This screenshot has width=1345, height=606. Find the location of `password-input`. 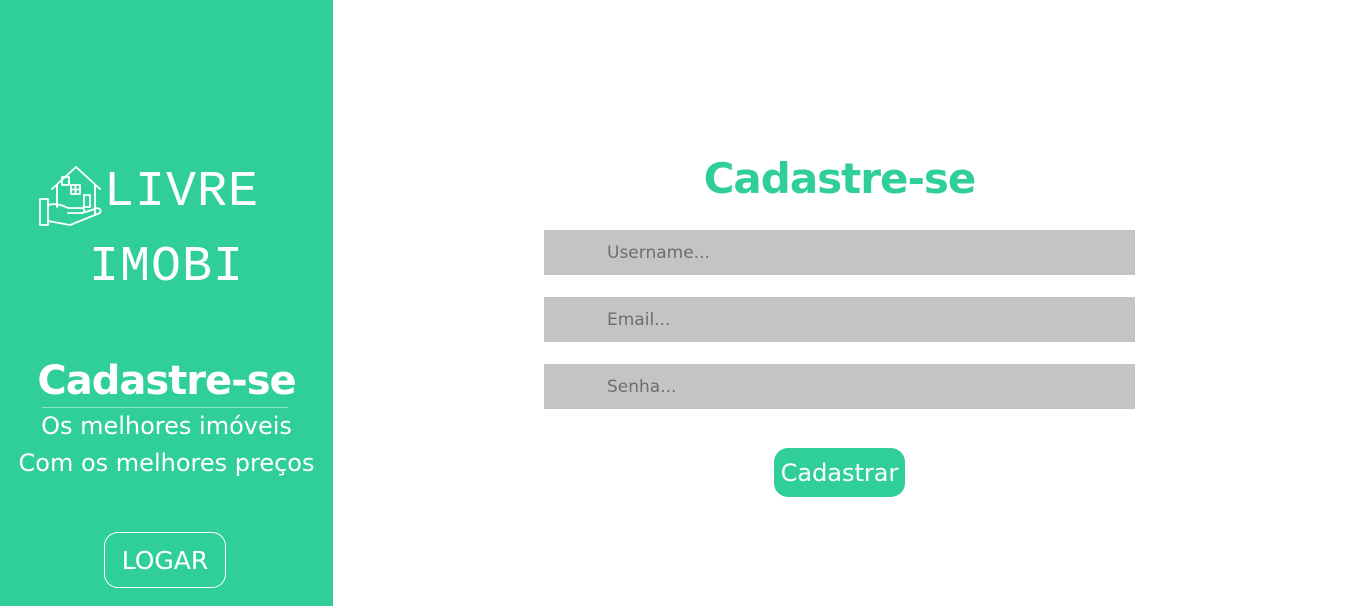

password-input is located at coordinates (839, 386).